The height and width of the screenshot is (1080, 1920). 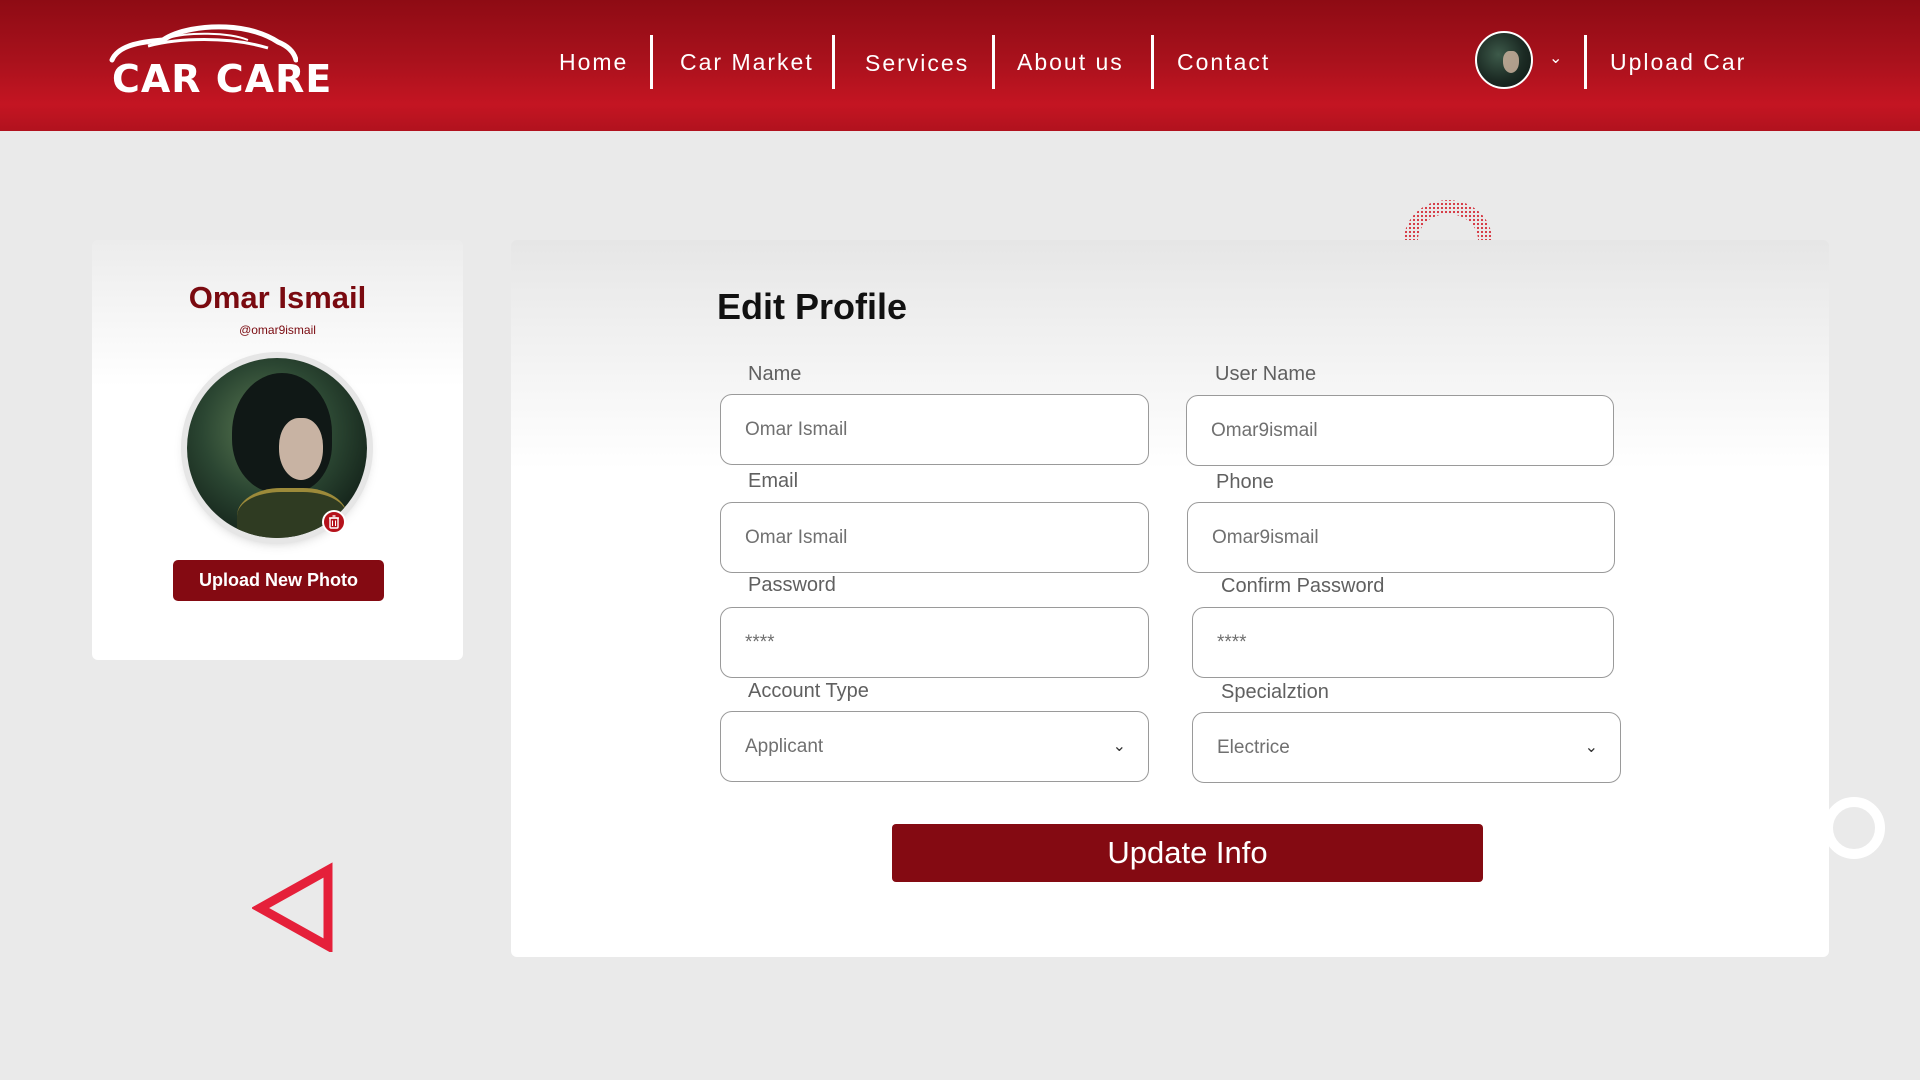 What do you see at coordinates (812, 306) in the screenshot?
I see `edit-profile-title: Edit Profile` at bounding box center [812, 306].